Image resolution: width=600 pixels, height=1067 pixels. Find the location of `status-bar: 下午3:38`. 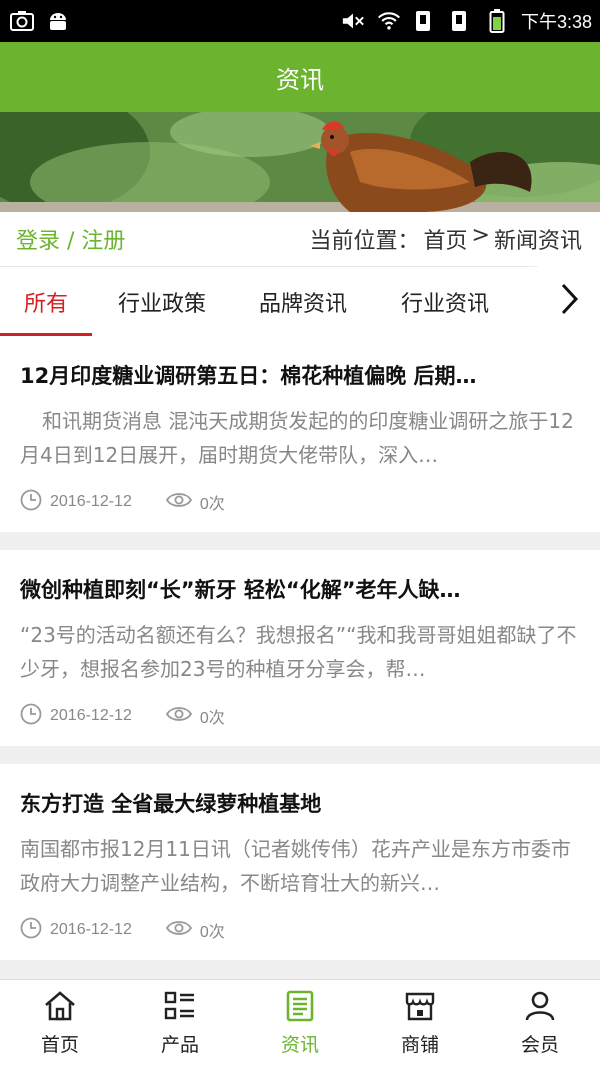

status-bar: 下午3:38 is located at coordinates (300, 21).